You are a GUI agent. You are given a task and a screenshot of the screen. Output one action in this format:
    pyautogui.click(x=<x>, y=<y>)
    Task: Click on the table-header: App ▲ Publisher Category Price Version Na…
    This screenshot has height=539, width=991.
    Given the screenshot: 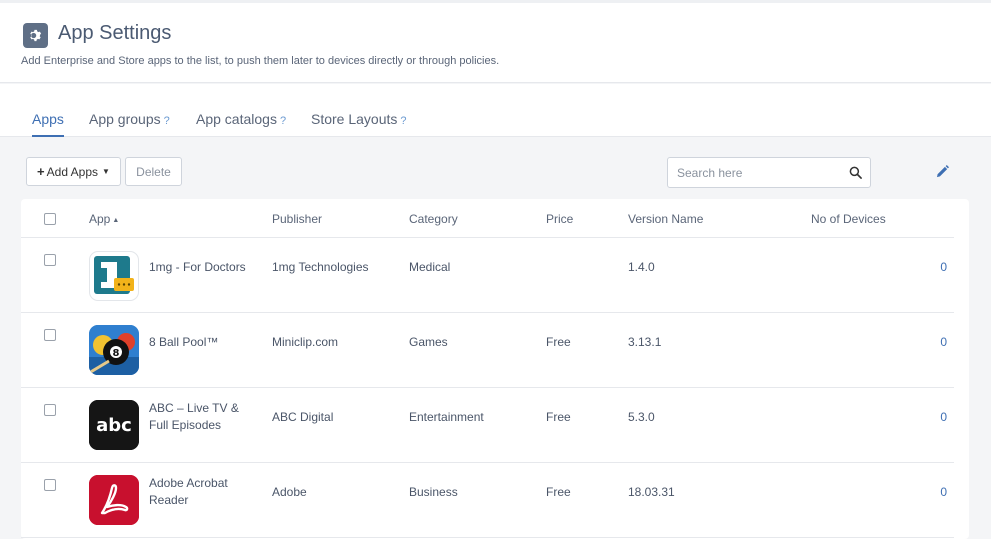 What is the action you would take?
    pyautogui.click(x=487, y=218)
    